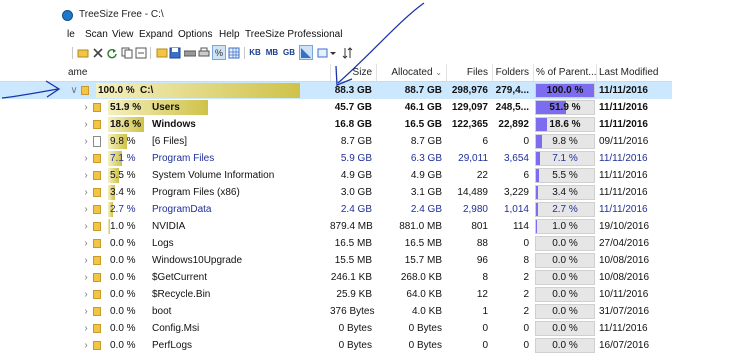 Image resolution: width=750 pixels, height=354 pixels. What do you see at coordinates (565, 345) in the screenshot?
I see `parent-percent-bar: 0.0 %` at bounding box center [565, 345].